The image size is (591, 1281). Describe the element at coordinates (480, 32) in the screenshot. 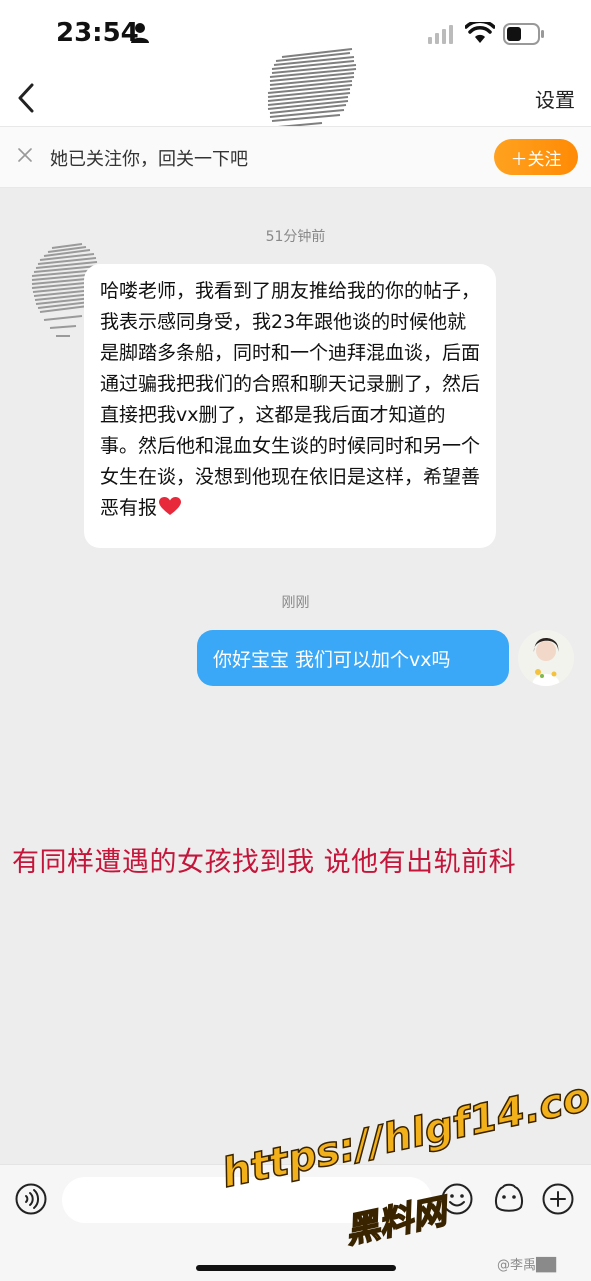

I see `wifi-icon` at that location.